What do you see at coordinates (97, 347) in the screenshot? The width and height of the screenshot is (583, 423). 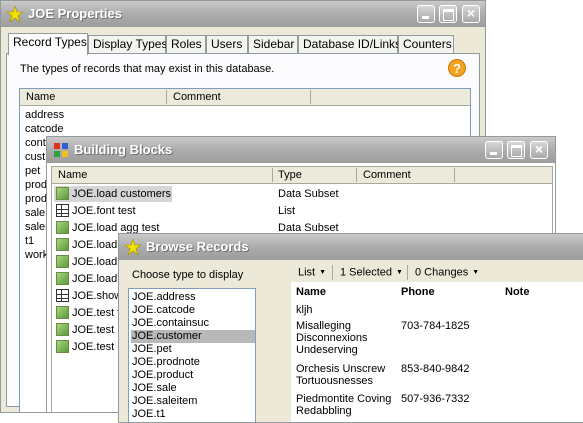 I see `building-block-name: JOE.test p` at bounding box center [97, 347].